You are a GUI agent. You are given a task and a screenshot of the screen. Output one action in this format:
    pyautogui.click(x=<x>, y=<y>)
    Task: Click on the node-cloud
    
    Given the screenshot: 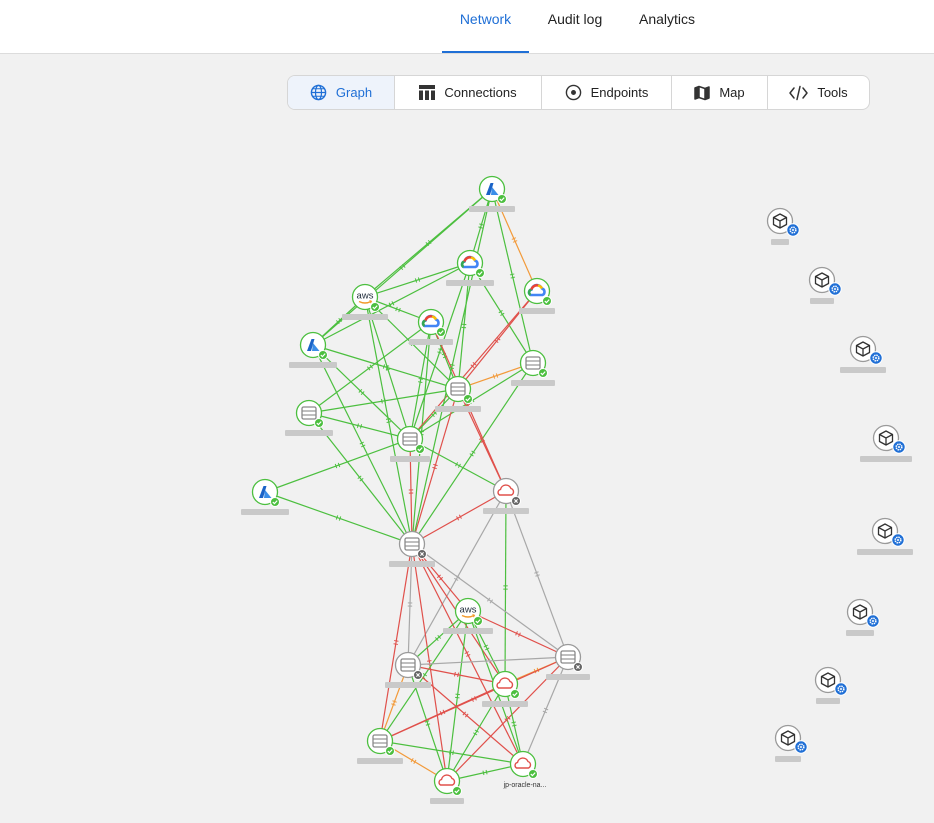 What is the action you would take?
    pyautogui.click(x=506, y=496)
    